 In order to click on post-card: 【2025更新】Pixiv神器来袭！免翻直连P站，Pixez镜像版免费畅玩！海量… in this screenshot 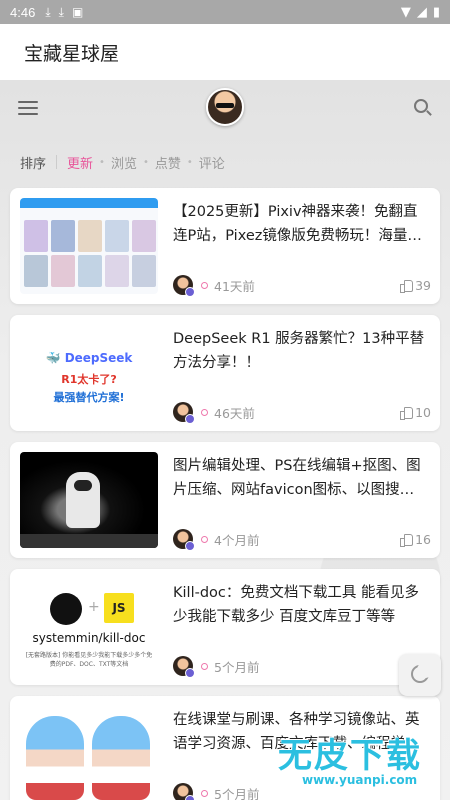, I will do `click(225, 246)`.